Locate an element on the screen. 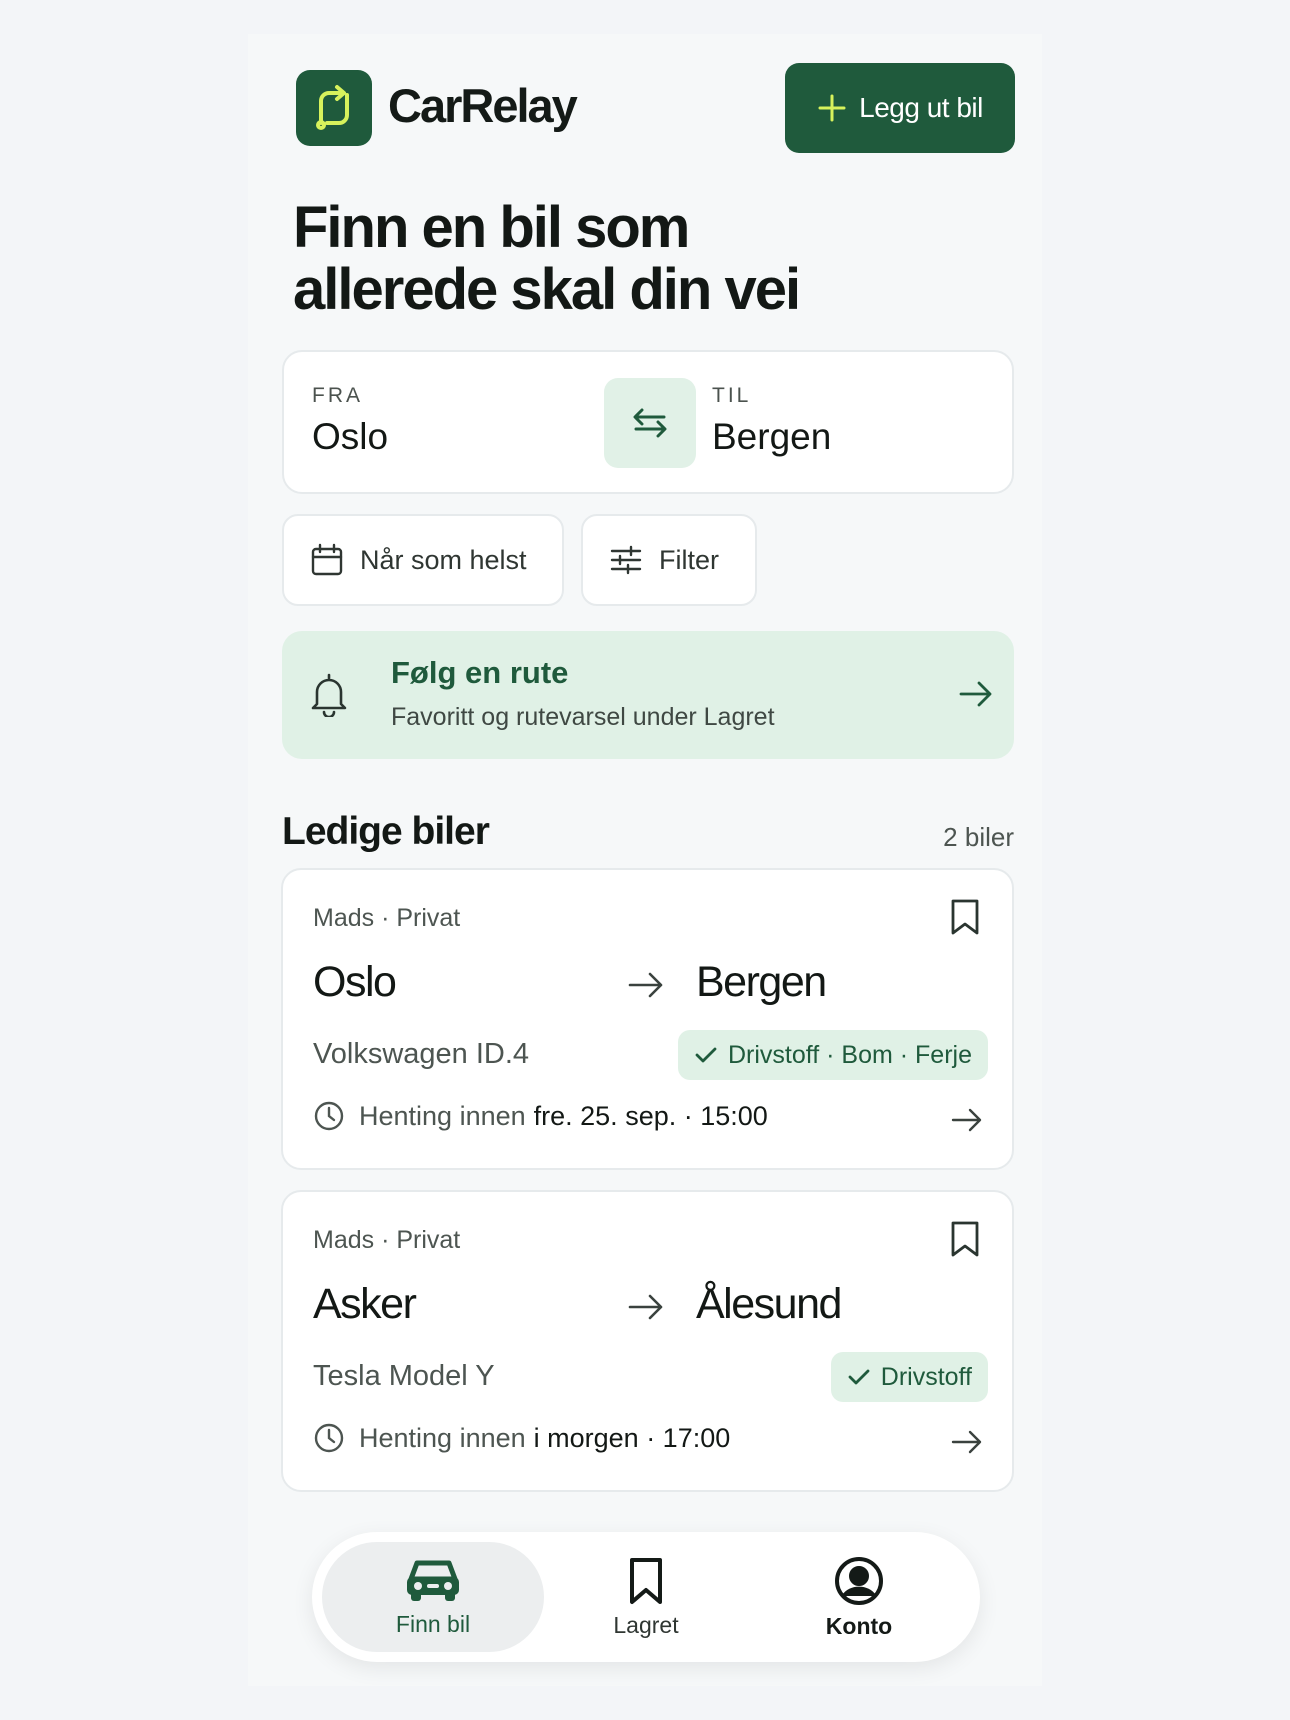  swap-arrows-icon is located at coordinates (650, 423).